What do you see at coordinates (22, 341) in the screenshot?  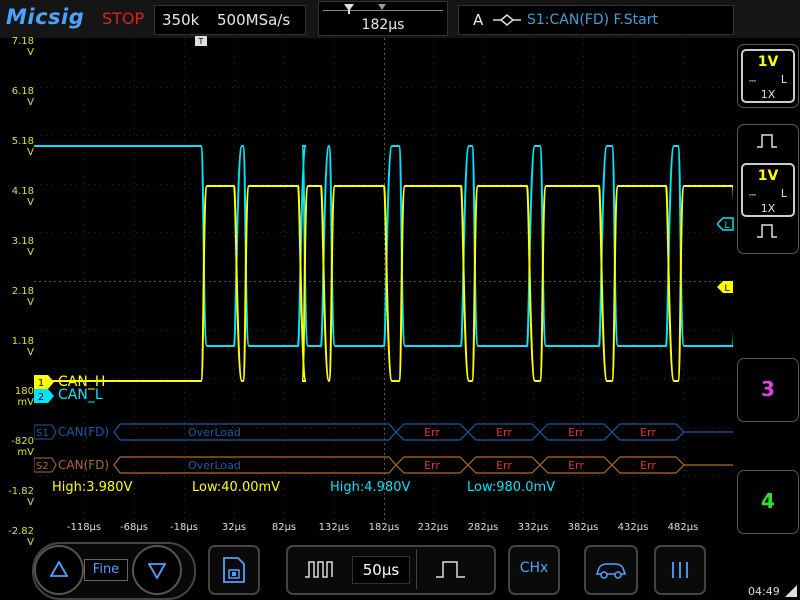 I see `voltage-value: 1.18` at bounding box center [22, 341].